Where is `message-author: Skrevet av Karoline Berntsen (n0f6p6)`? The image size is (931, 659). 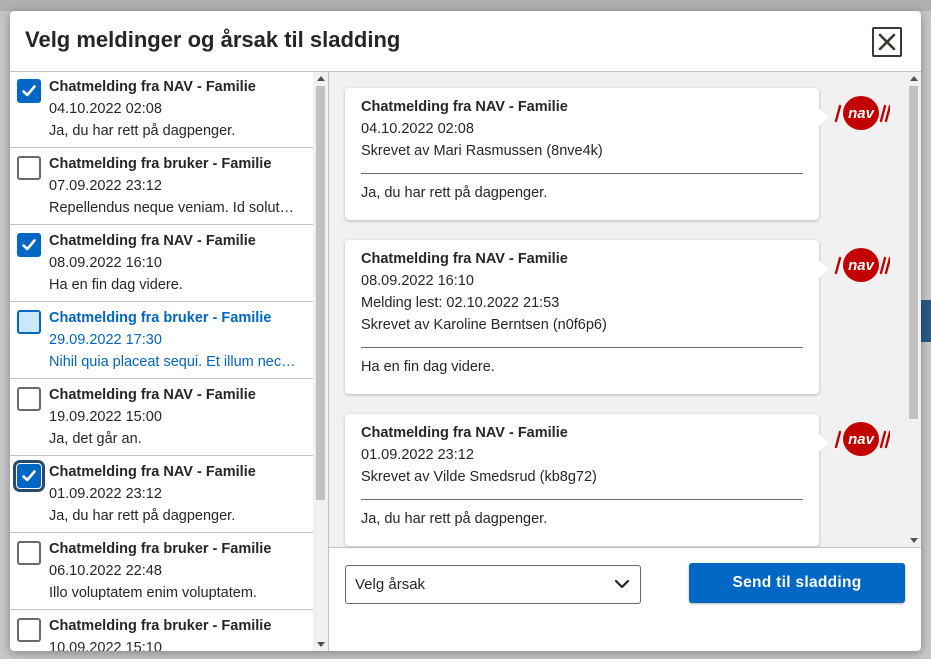
message-author: Skrevet av Karoline Berntsen (n0f6p6) is located at coordinates (484, 325).